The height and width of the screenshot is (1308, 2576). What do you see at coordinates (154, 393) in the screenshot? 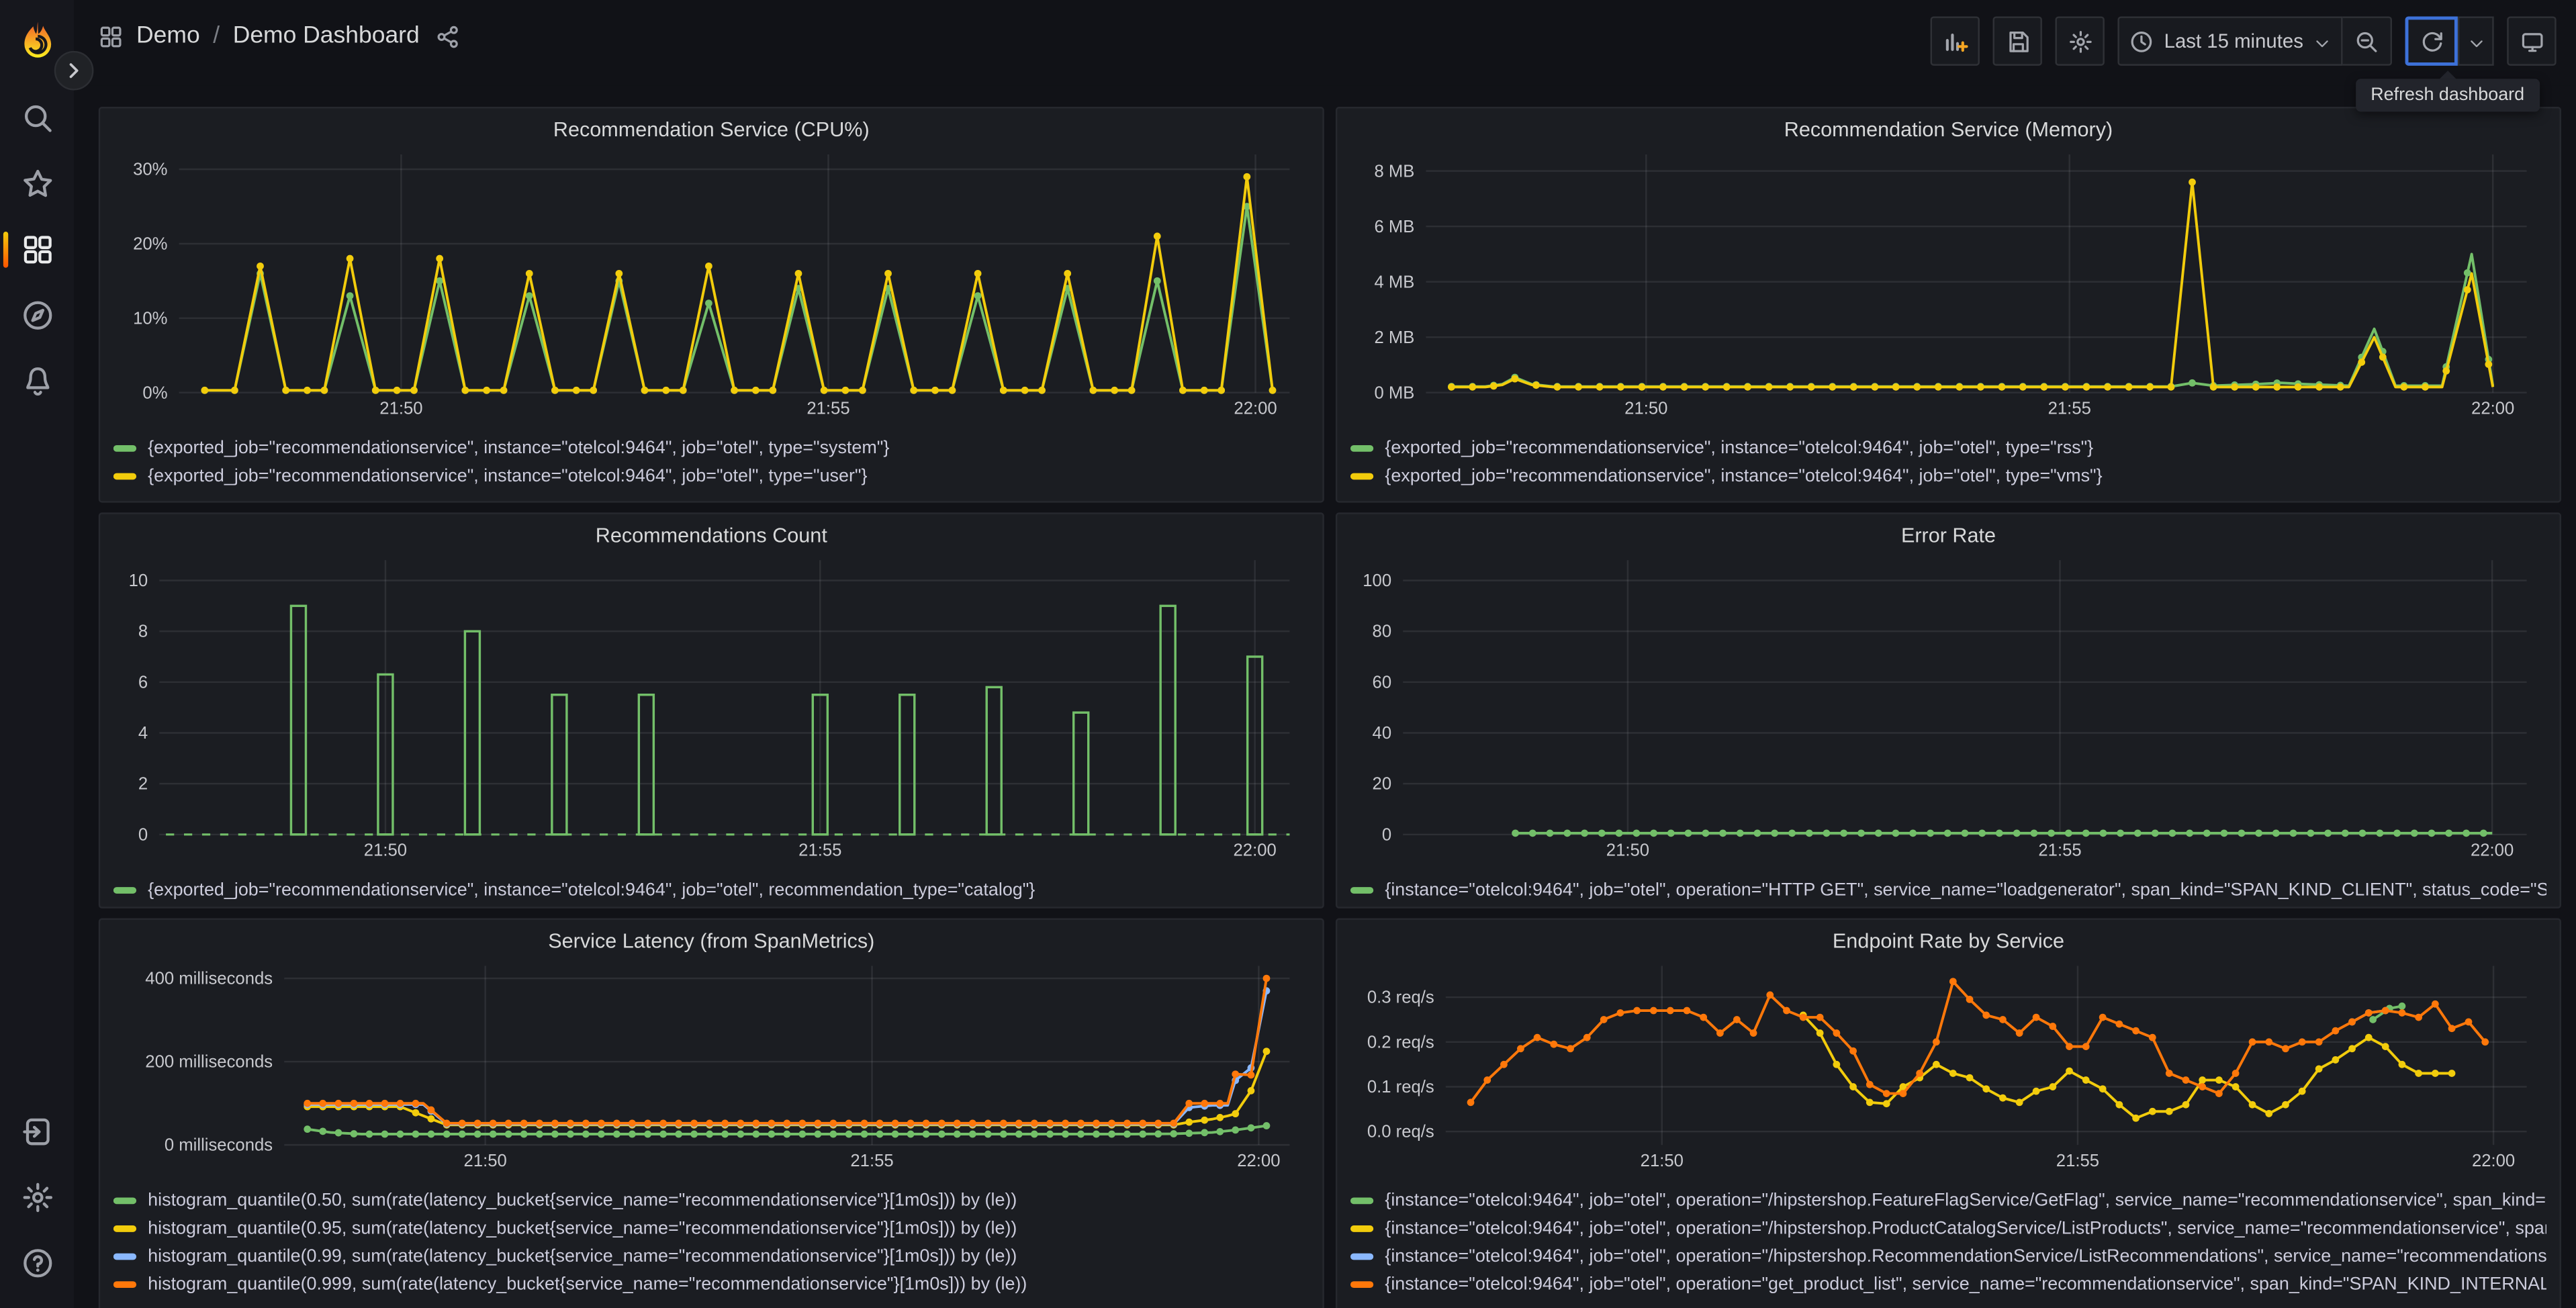
I see `svg-text: 0%` at bounding box center [154, 393].